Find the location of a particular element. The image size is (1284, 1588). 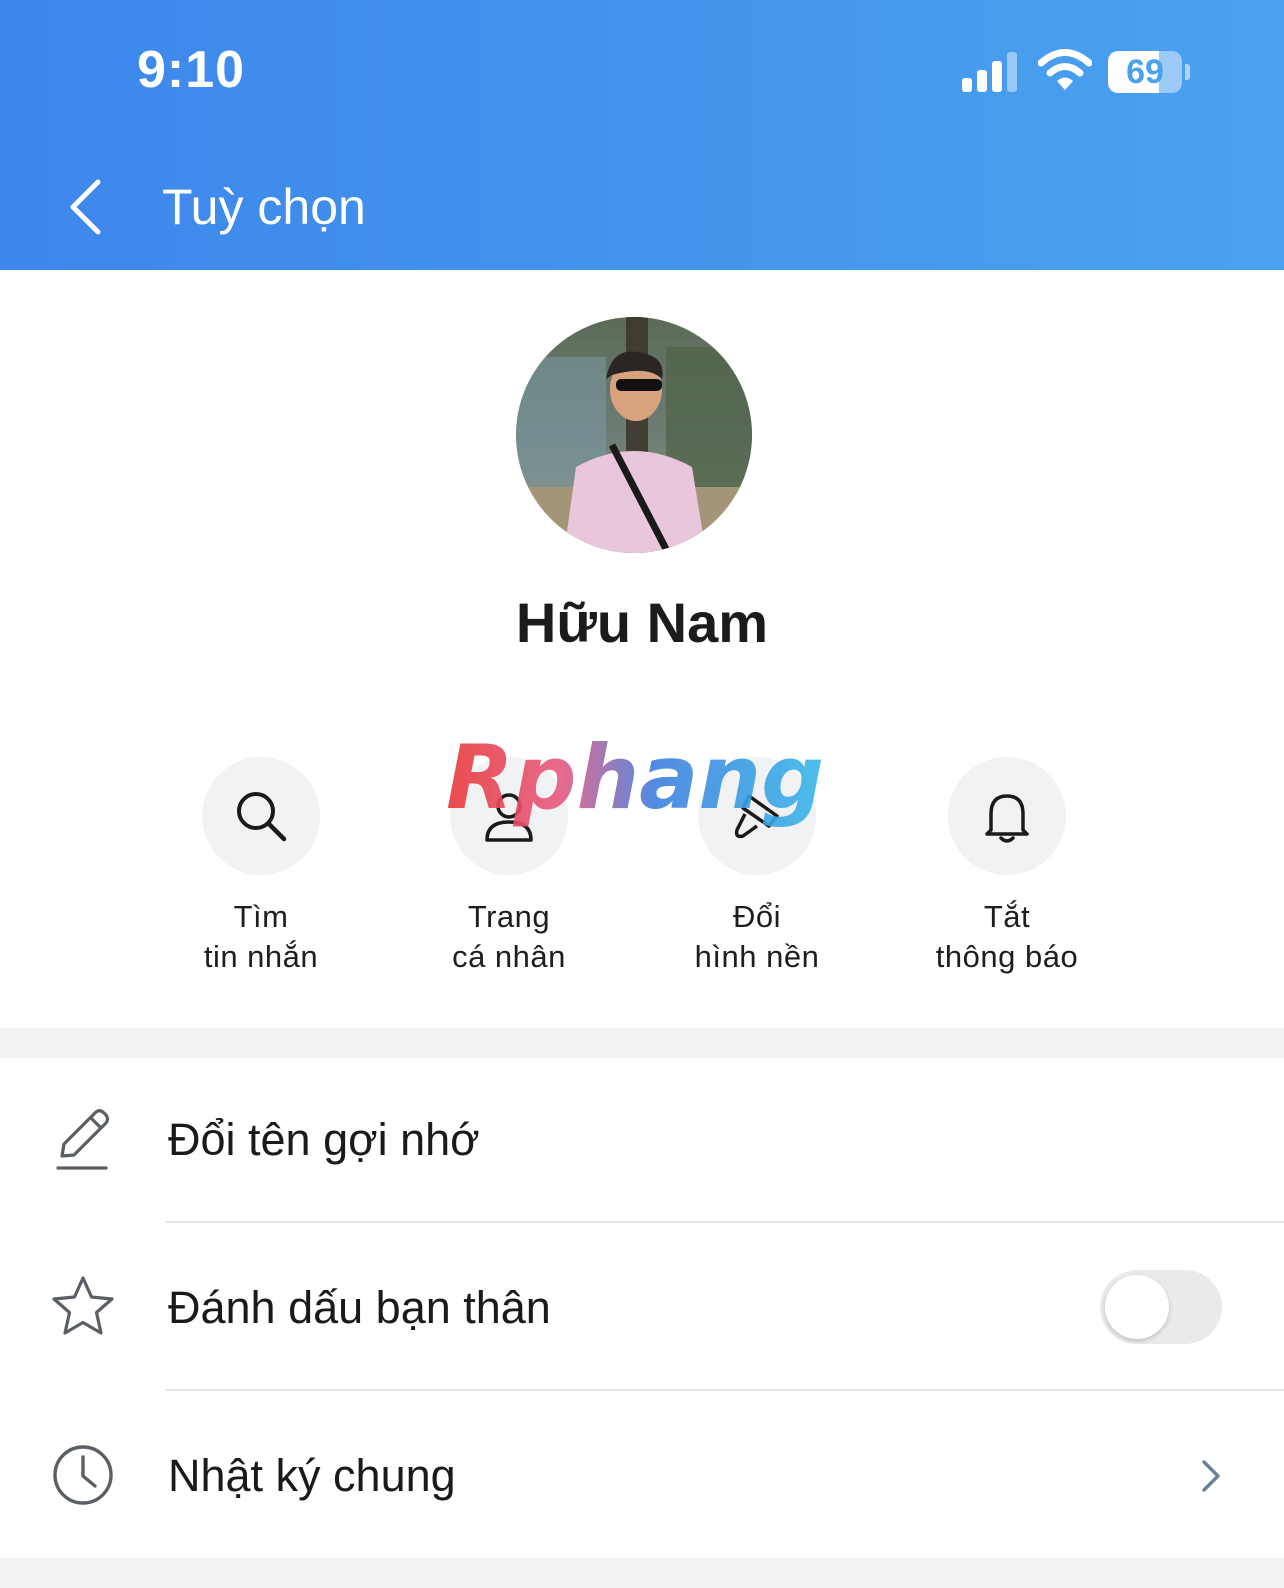

clock-icon is located at coordinates (83, 1475).